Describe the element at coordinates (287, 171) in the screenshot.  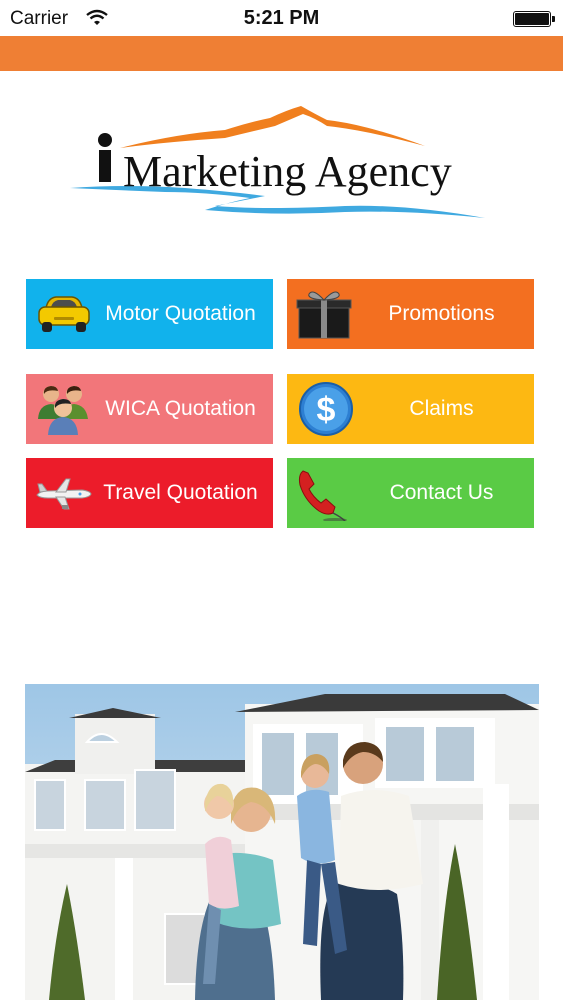
I see `logo-text: Marketing Agency` at that location.